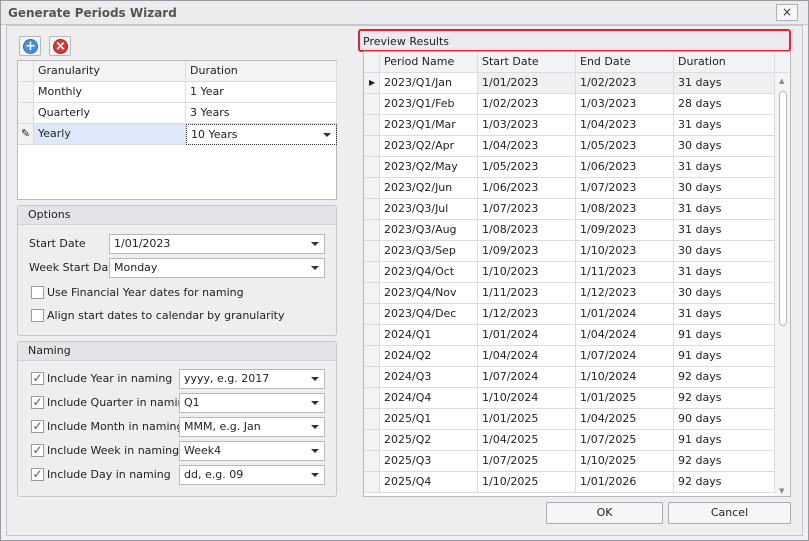 This screenshot has height=541, width=809. I want to click on preview-cell: 1/09/2023, so click(527, 251).